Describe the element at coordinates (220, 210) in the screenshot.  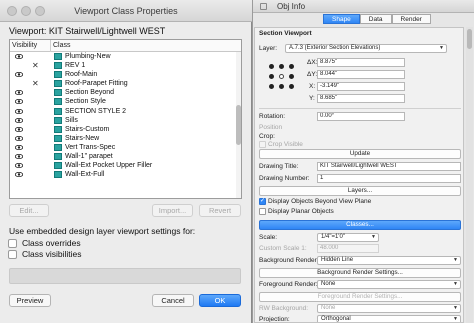
I see `revert-button: Revert` at that location.